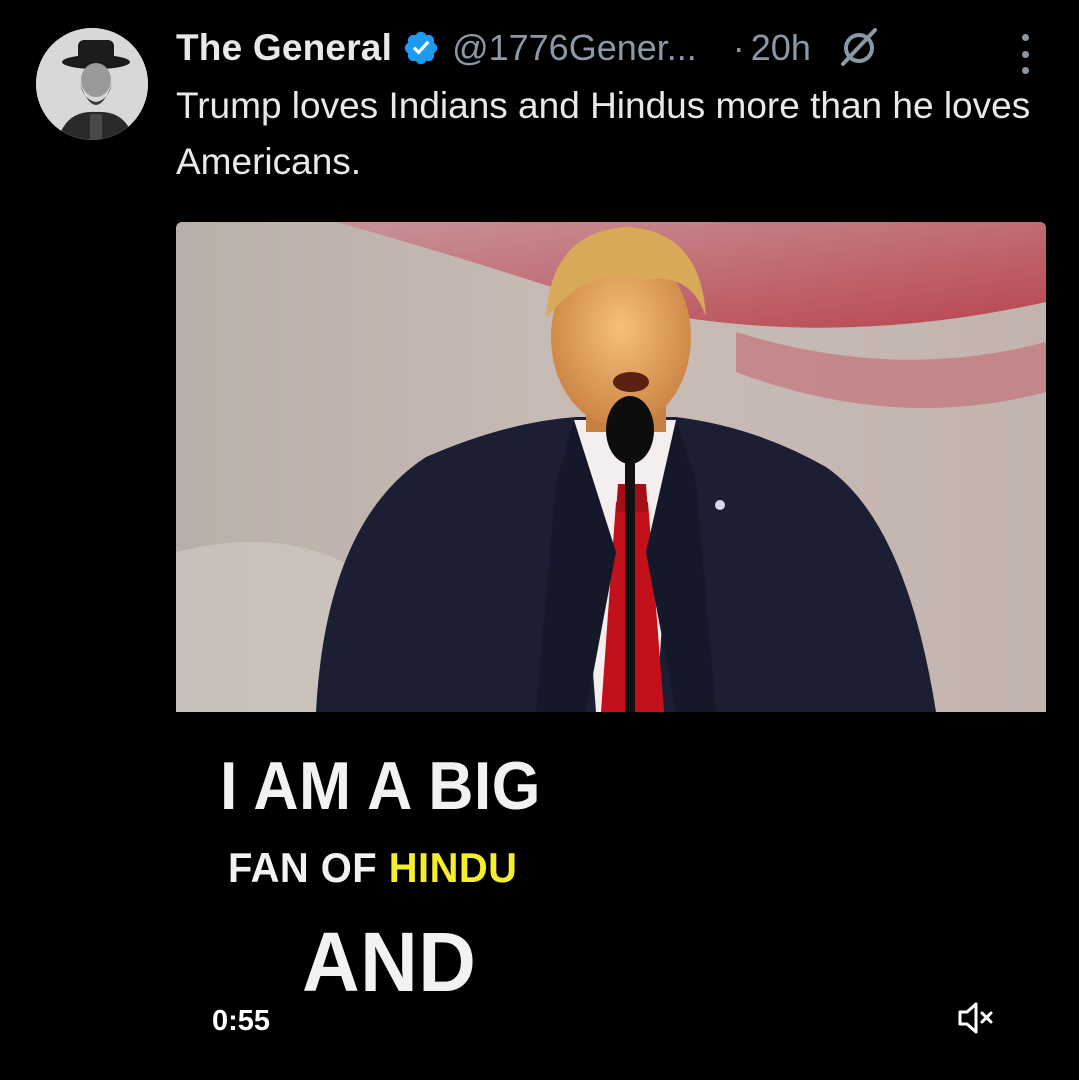 This screenshot has height=1080, width=1079. What do you see at coordinates (421, 48) in the screenshot?
I see `verified-badge-icon` at bounding box center [421, 48].